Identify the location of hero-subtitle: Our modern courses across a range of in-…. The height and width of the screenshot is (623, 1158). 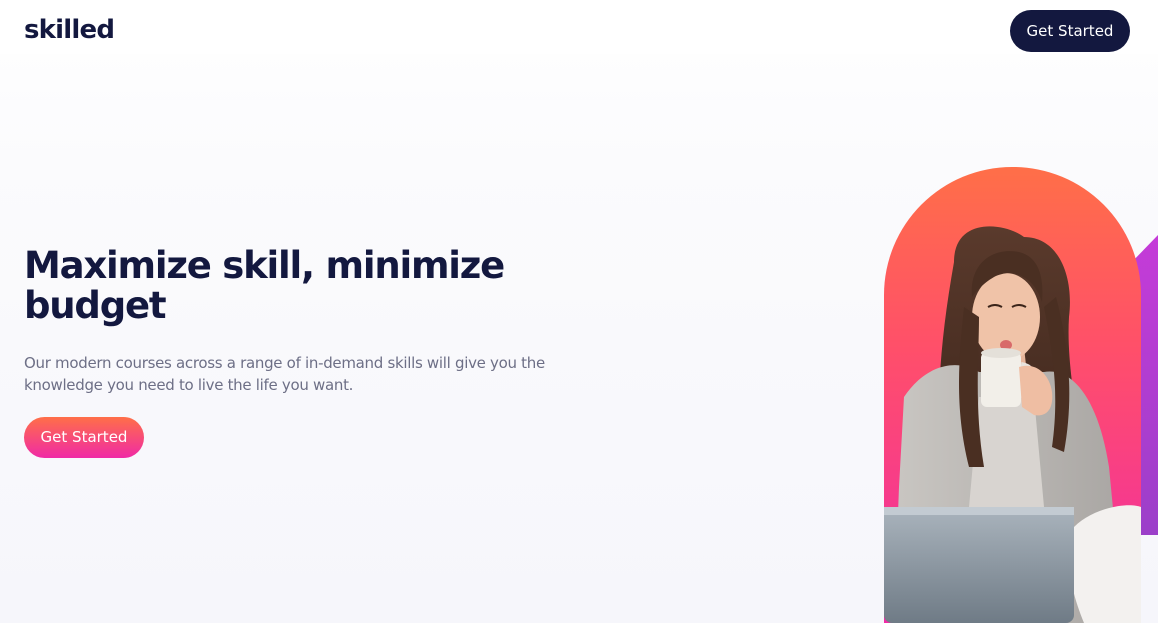
(284, 374).